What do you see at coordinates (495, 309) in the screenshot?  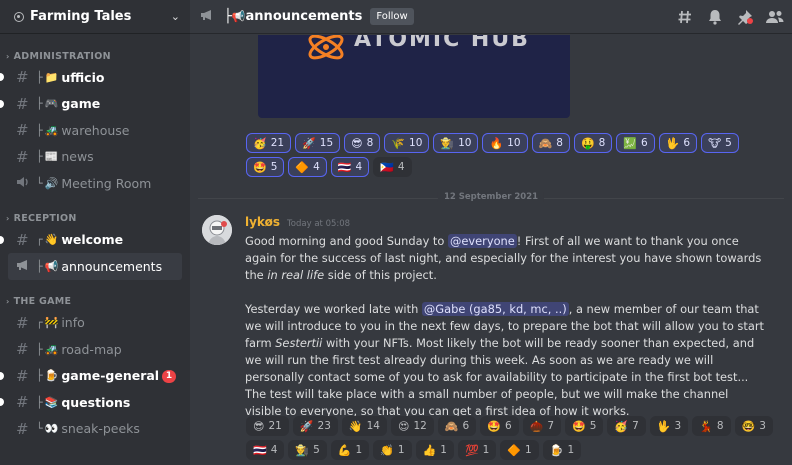 I see `mention-user: @Gabe (ga85, kd, mc, ..)` at bounding box center [495, 309].